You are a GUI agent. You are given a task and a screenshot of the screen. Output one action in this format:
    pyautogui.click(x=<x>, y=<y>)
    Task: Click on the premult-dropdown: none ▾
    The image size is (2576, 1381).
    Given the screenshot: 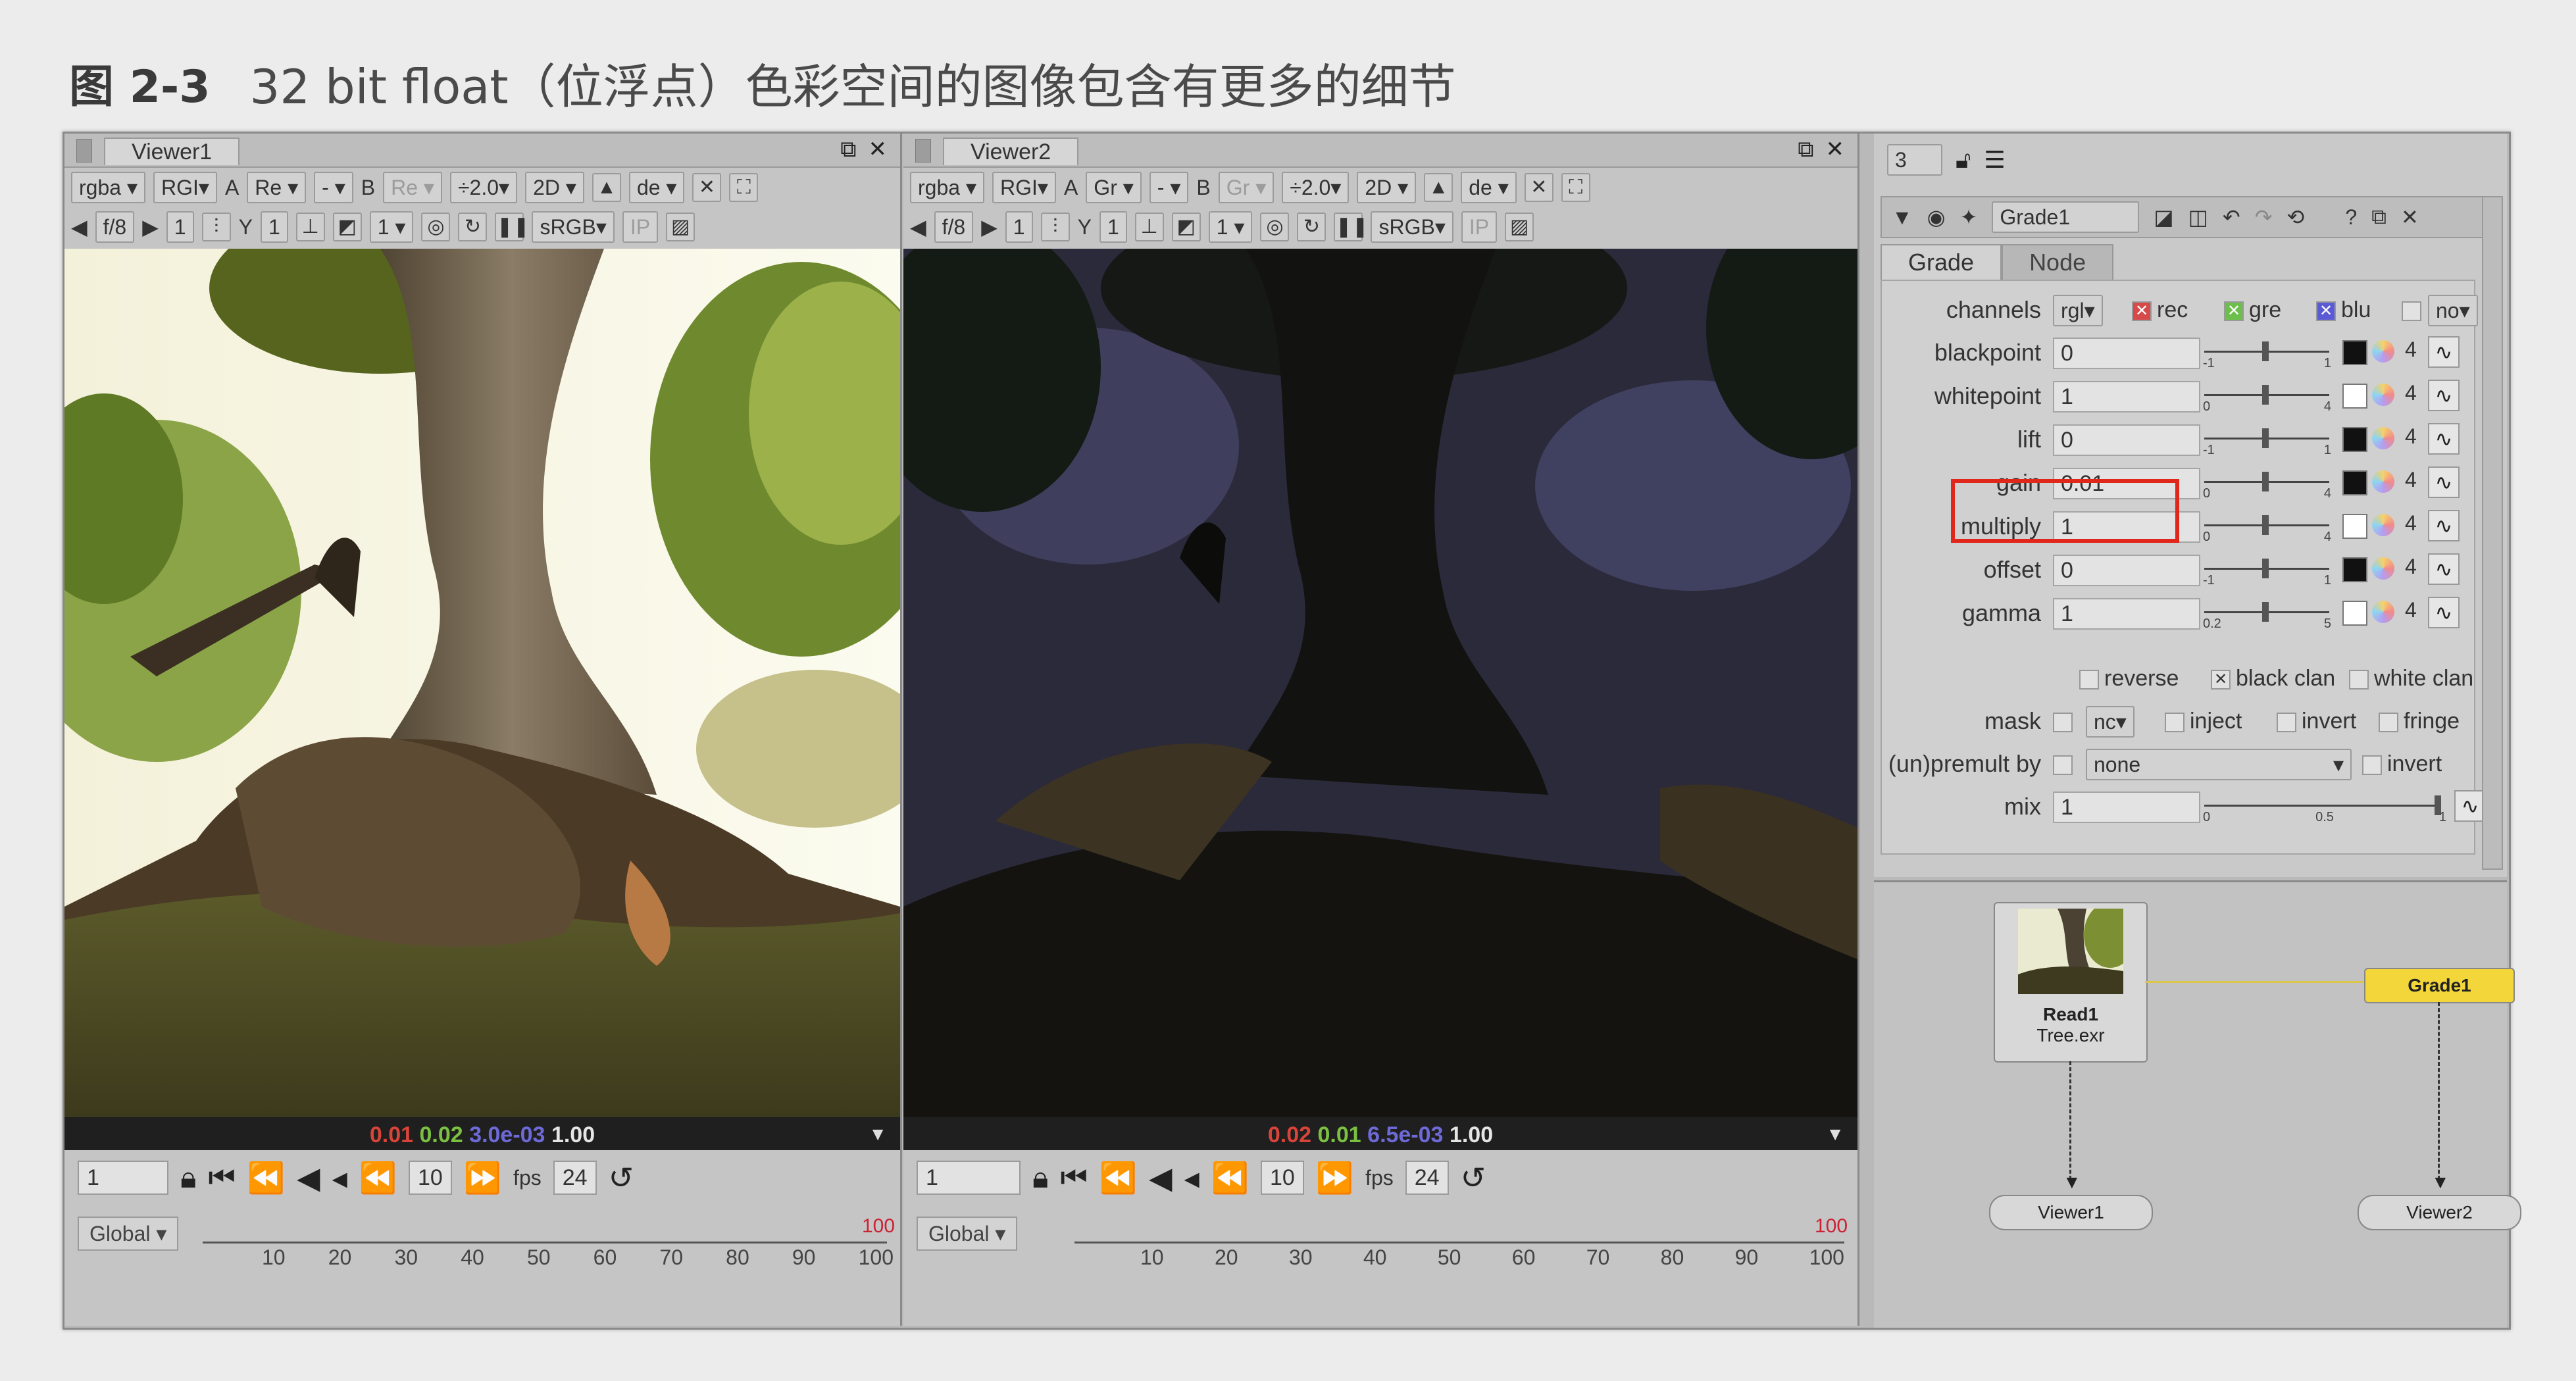 What is the action you would take?
    pyautogui.click(x=2219, y=765)
    